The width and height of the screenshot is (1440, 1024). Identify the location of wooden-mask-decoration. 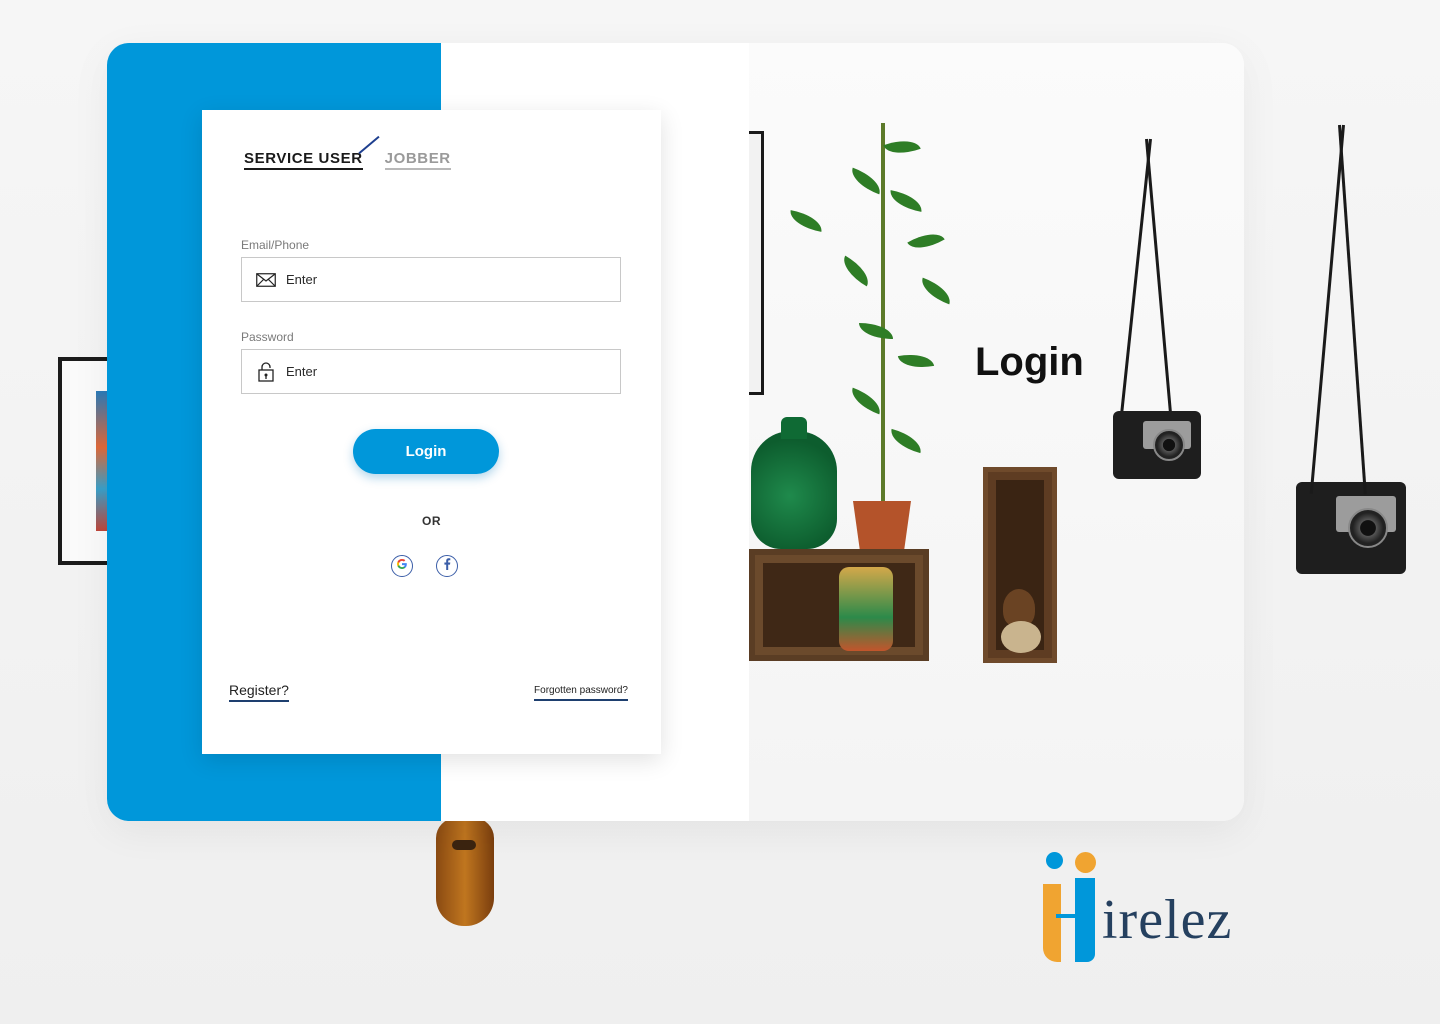
(465, 872).